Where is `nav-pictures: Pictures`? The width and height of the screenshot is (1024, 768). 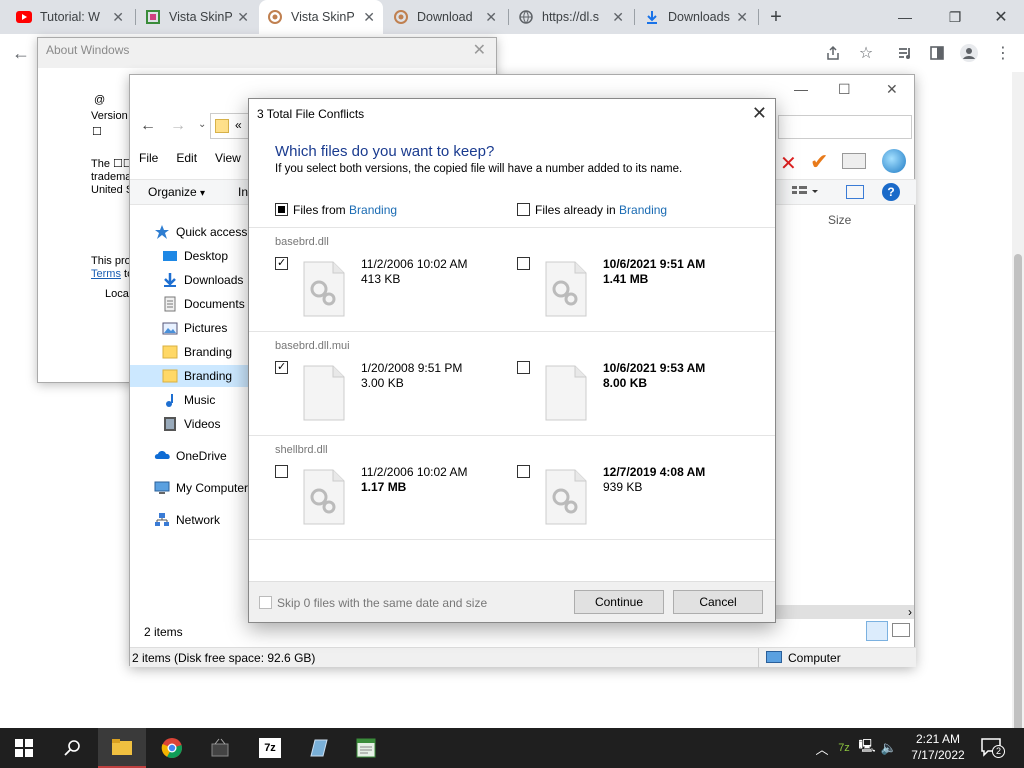
nav-pictures: Pictures is located at coordinates (194, 328).